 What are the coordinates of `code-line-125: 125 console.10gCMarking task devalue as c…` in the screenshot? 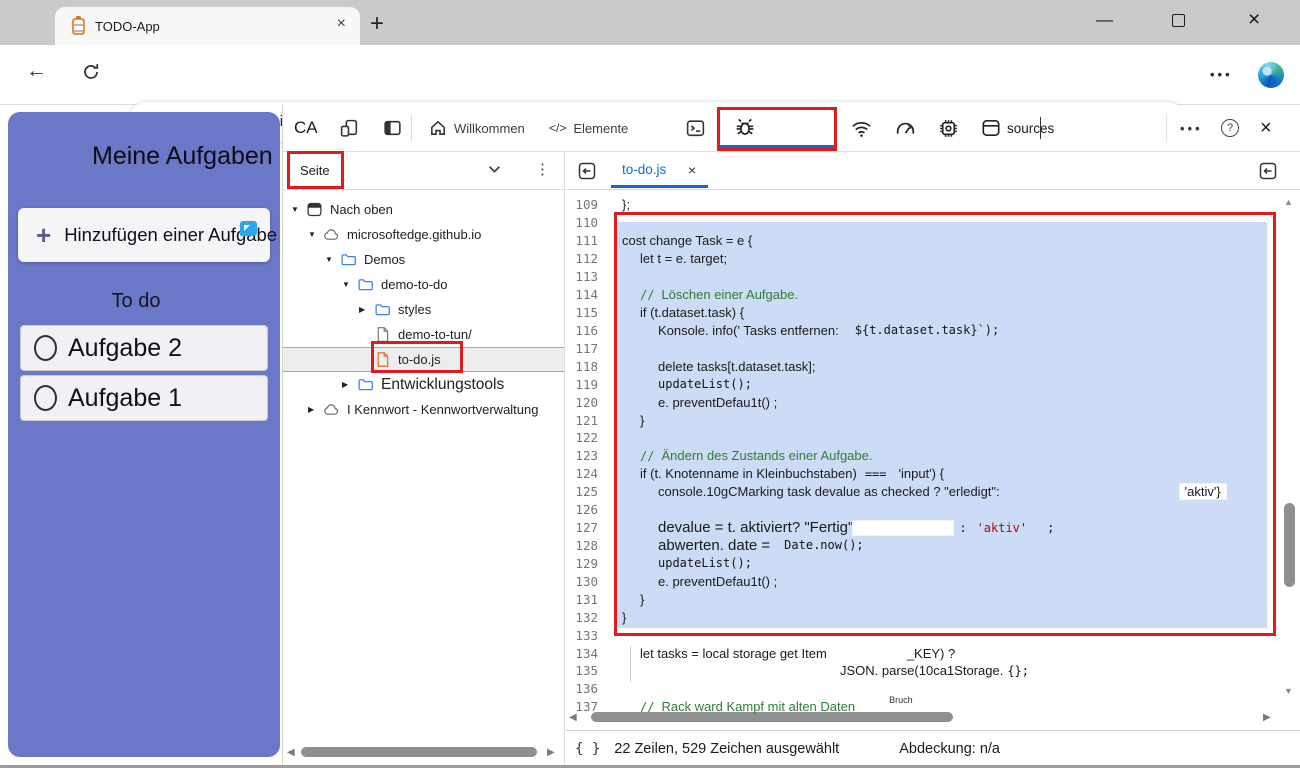 It's located at (923, 492).